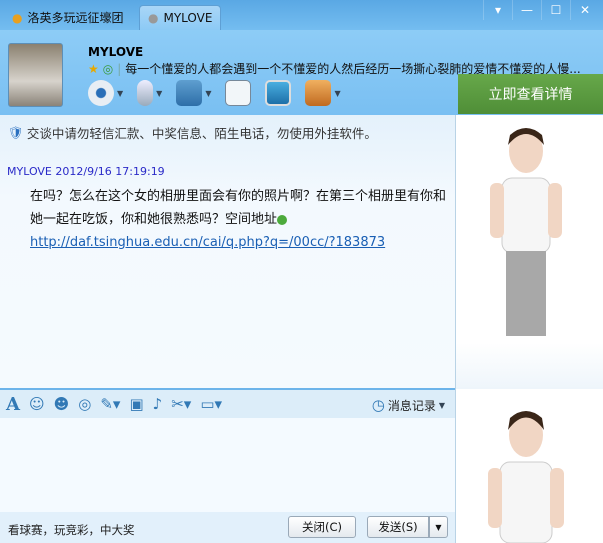 The height and width of the screenshot is (543, 603). Describe the element at coordinates (227, 527) in the screenshot. I see `bottom-bar: 看球赛，玩竞彩，中大奖 关闭(C) 发送(S) ▼` at that location.